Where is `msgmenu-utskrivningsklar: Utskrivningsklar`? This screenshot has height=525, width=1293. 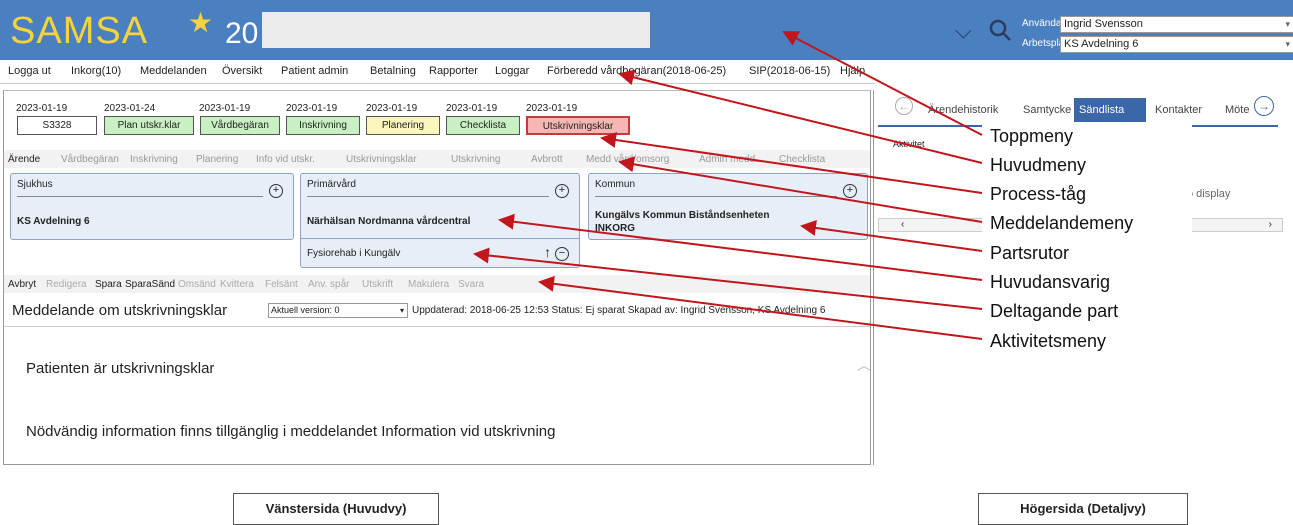 msgmenu-utskrivningsklar: Utskrivningsklar is located at coordinates (381, 159).